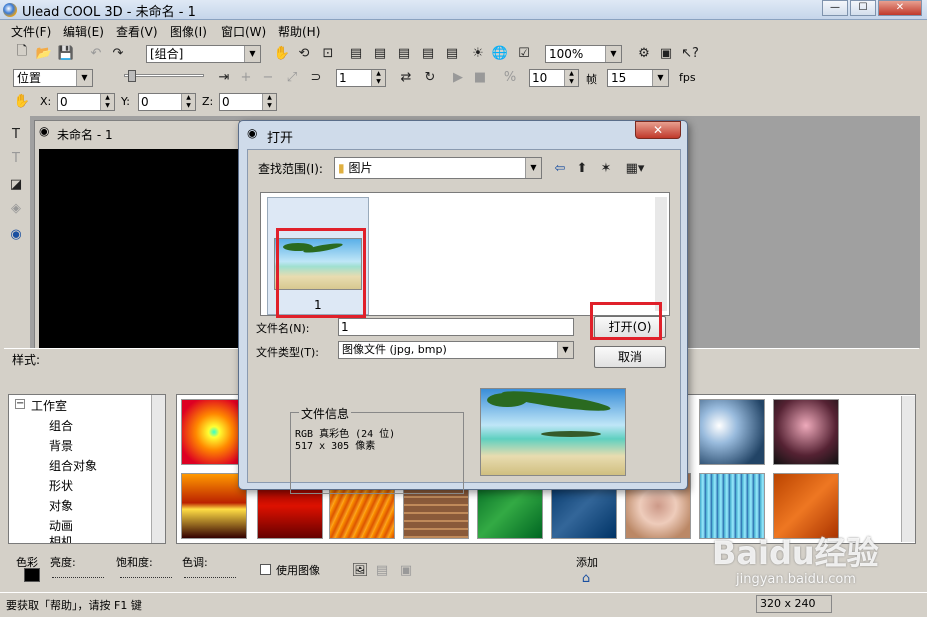  What do you see at coordinates (428, 53) in the screenshot?
I see `layout-4-icon: ▤` at bounding box center [428, 53].